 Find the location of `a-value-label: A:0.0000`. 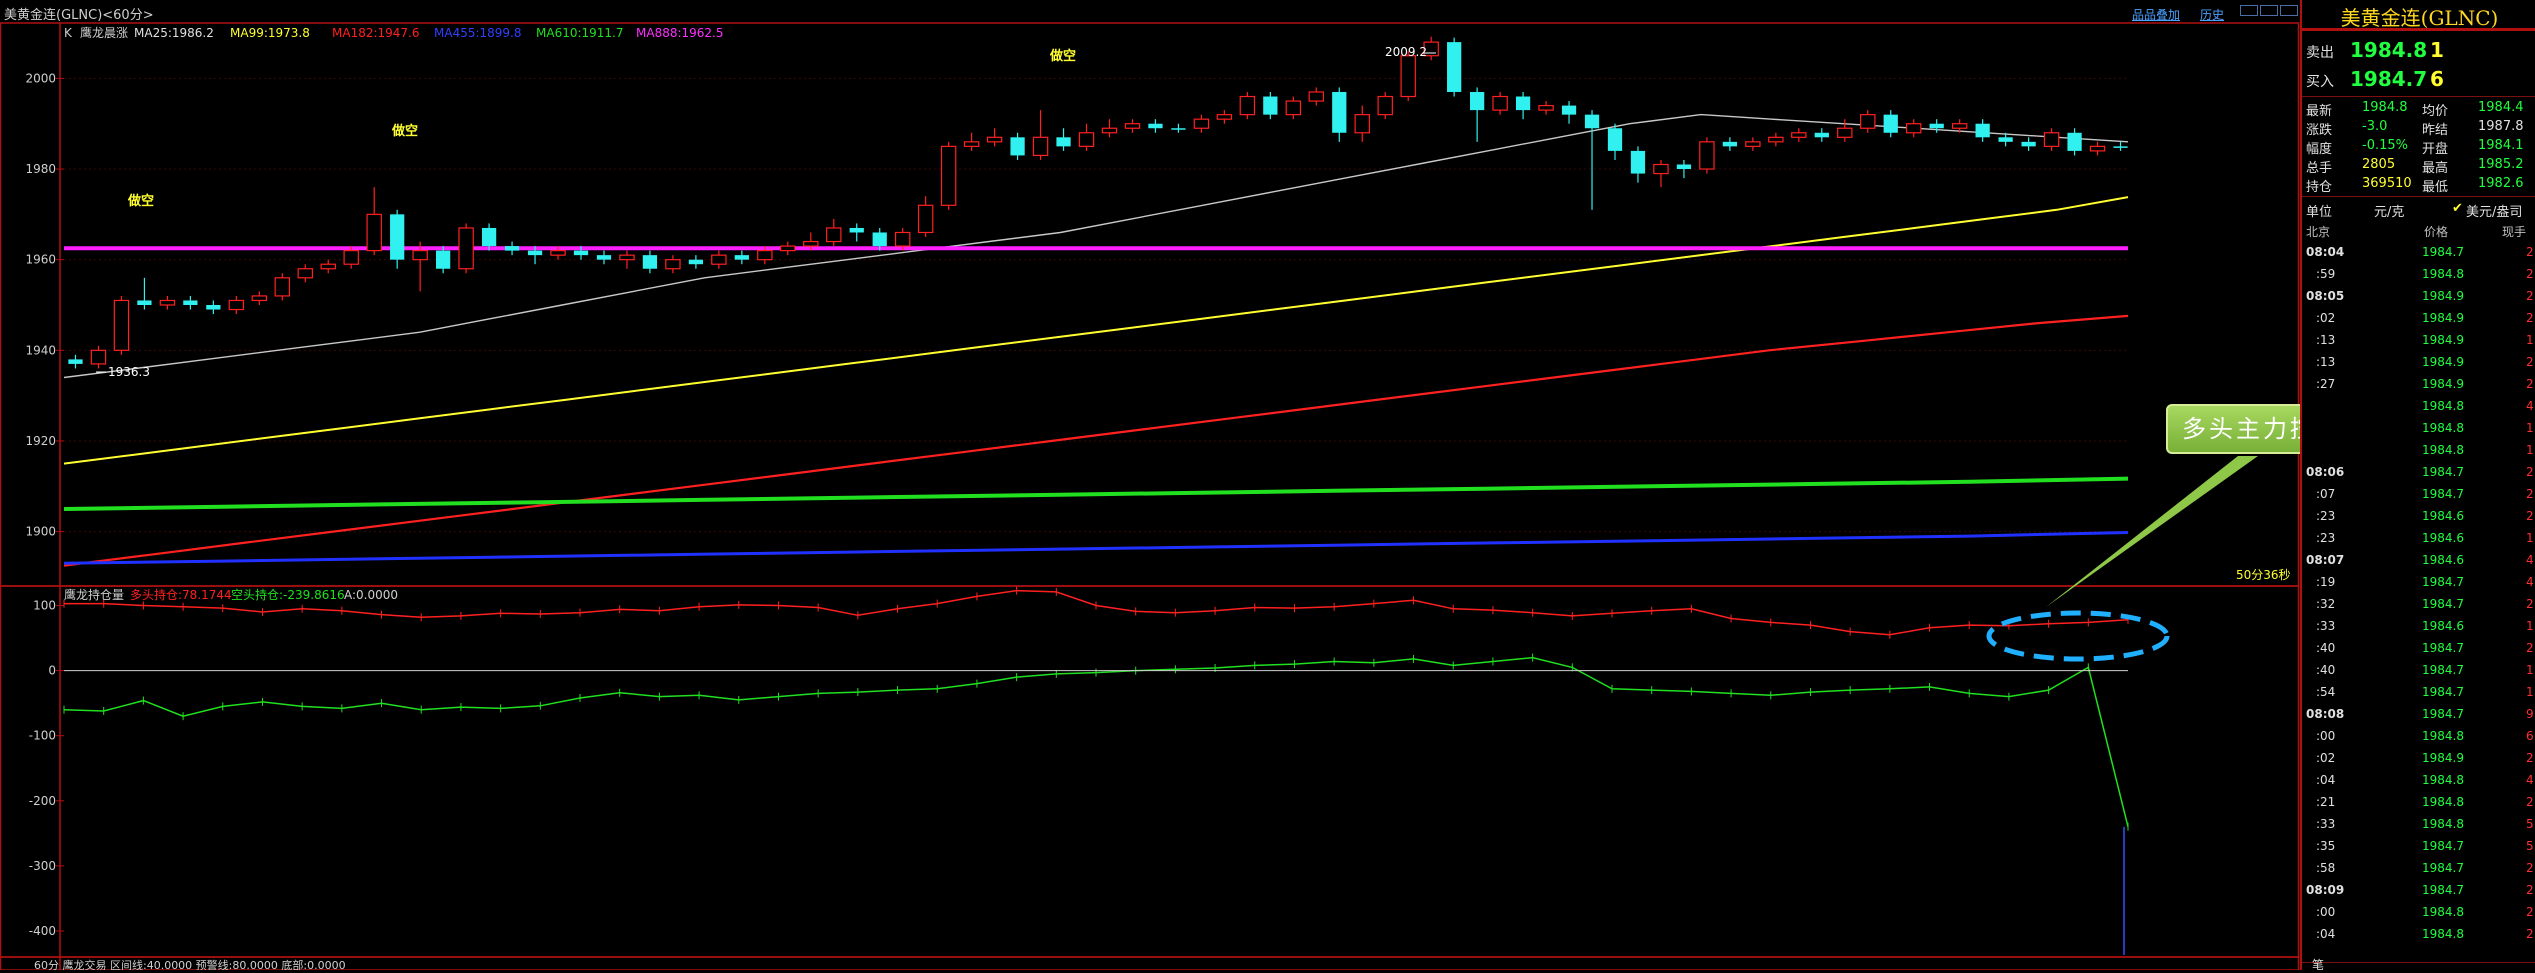

a-value-label: A:0.0000 is located at coordinates (371, 595).